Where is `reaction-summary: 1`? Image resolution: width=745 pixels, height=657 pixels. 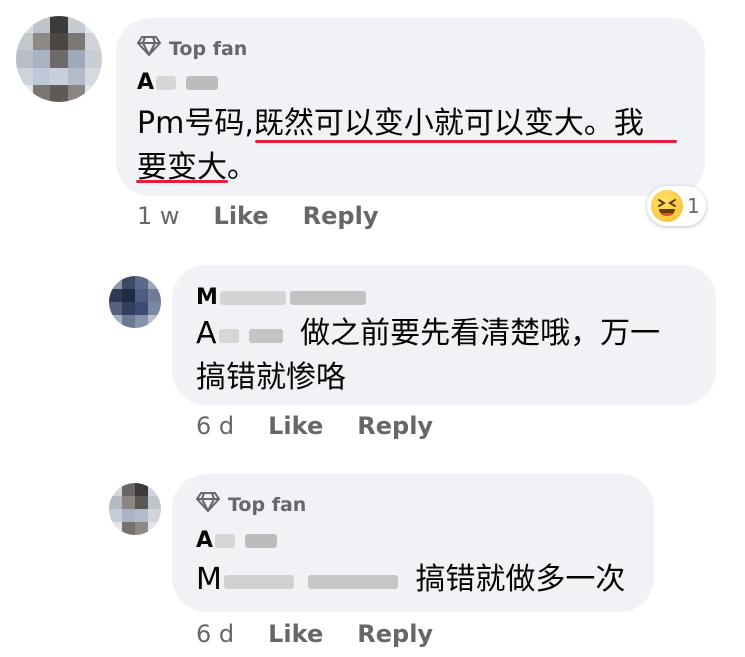 reaction-summary: 1 is located at coordinates (676, 206).